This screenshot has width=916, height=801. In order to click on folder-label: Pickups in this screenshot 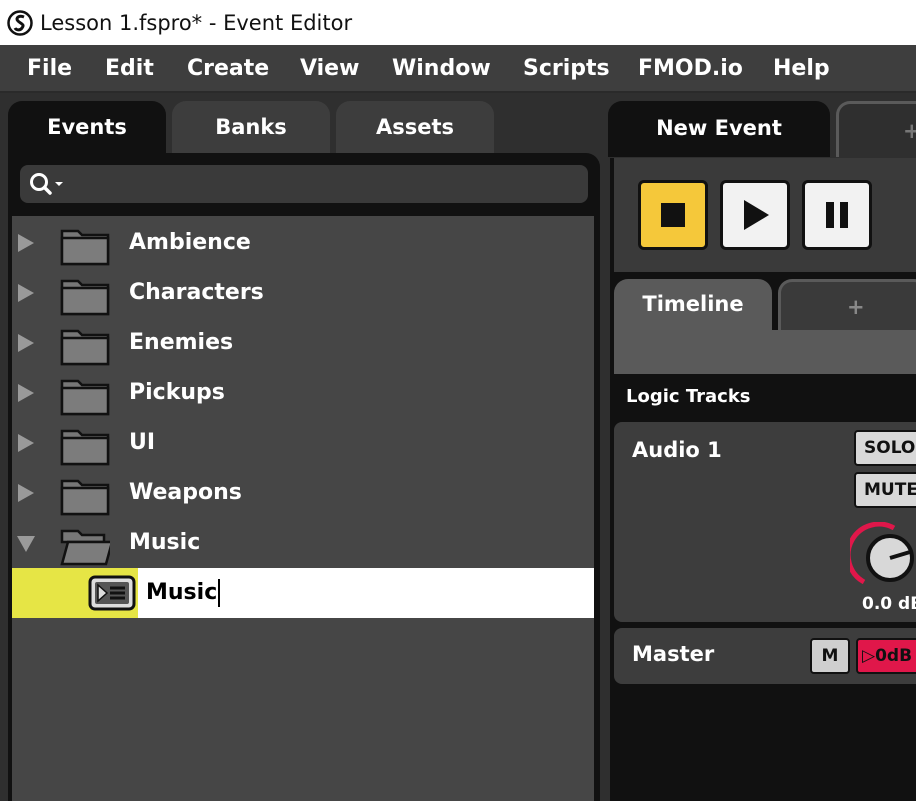, I will do `click(177, 392)`.